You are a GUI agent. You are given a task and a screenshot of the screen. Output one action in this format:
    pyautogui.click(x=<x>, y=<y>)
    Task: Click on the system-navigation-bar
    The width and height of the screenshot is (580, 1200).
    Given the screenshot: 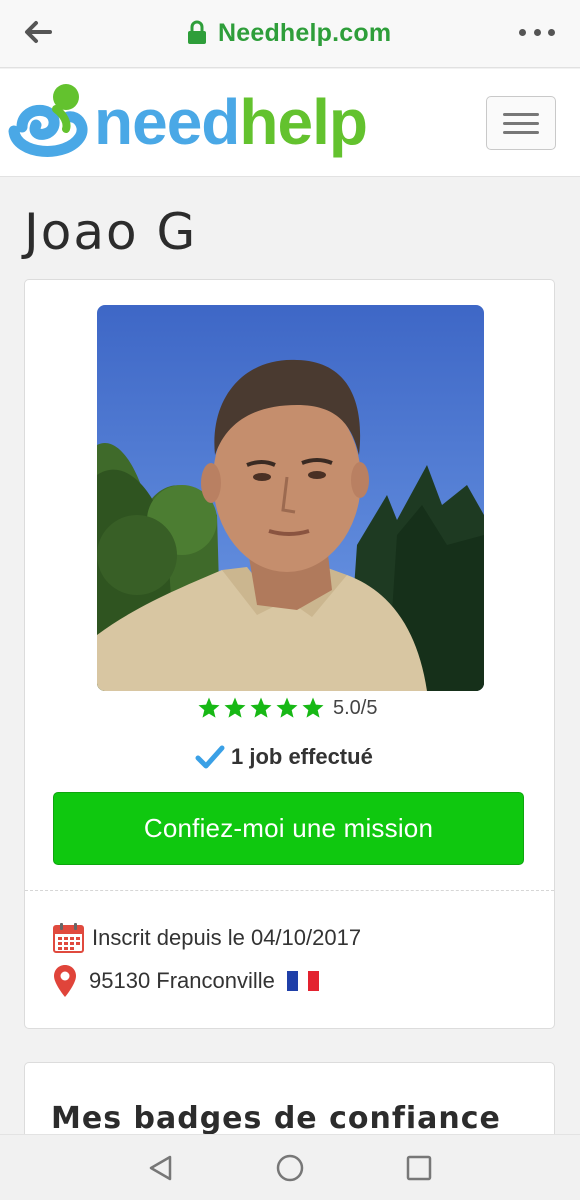 What is the action you would take?
    pyautogui.click(x=290, y=1167)
    